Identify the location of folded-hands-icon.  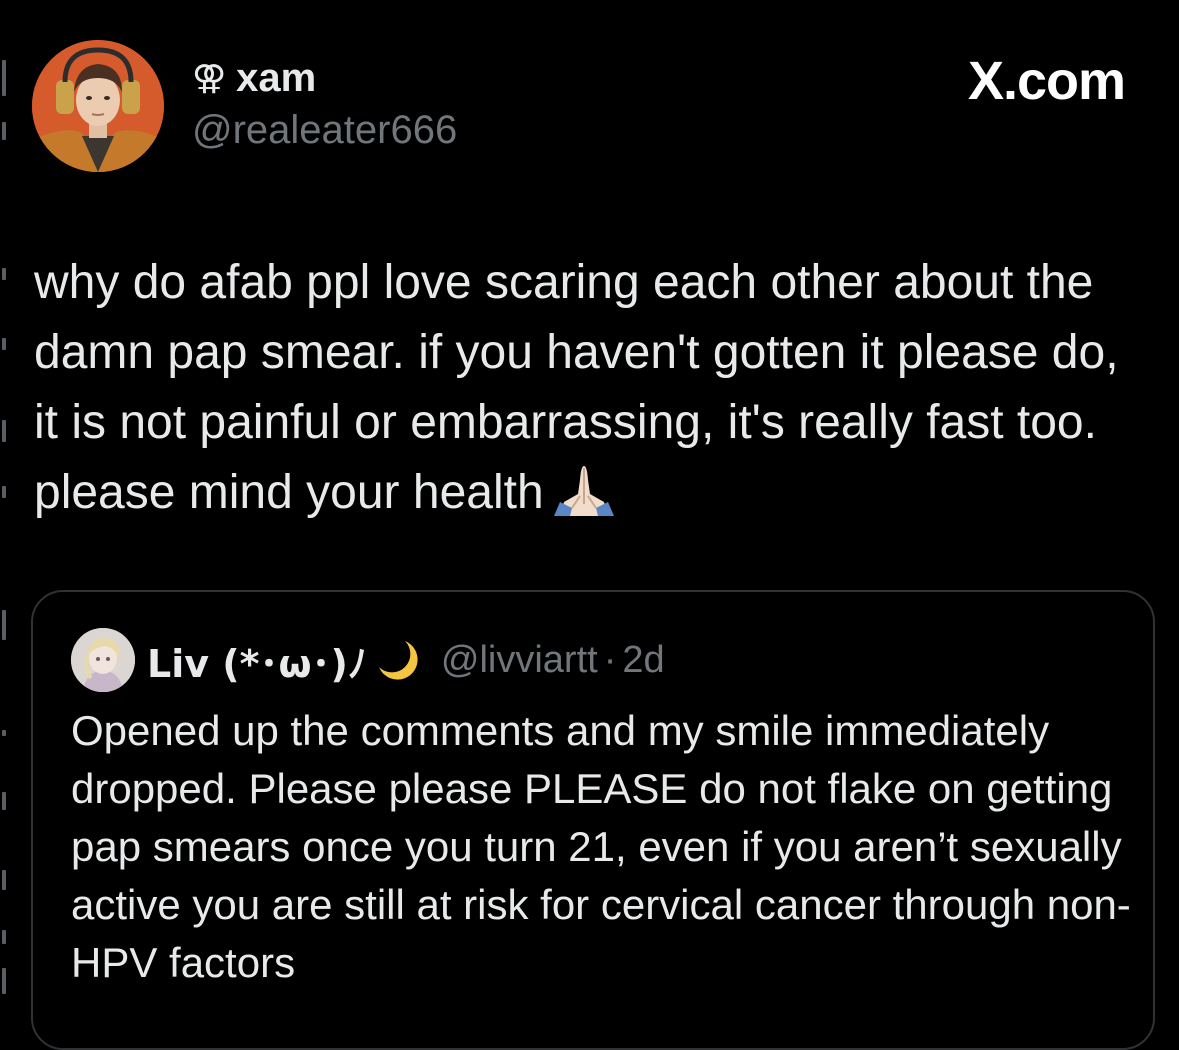
(584, 490).